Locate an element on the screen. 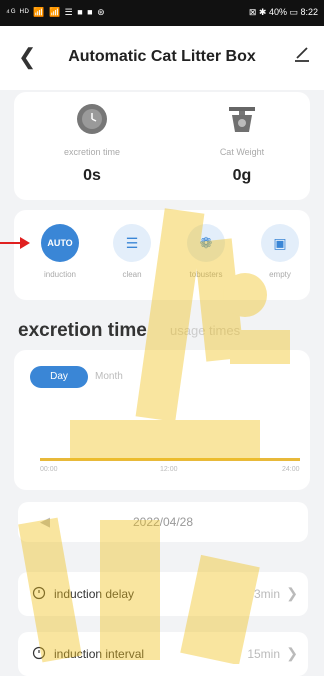 The image size is (324, 676). x-tick: 24:00 is located at coordinates (291, 469).